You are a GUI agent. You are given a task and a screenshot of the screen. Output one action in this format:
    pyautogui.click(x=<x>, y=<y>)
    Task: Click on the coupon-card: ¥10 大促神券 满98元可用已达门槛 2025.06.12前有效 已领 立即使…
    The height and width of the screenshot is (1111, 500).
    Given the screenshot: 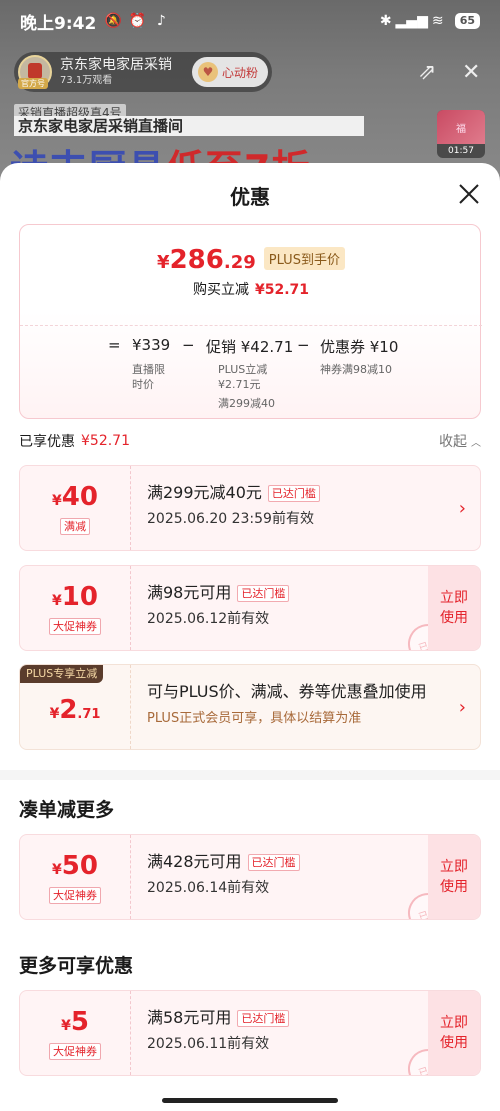 What is the action you would take?
    pyautogui.click(x=250, y=608)
    